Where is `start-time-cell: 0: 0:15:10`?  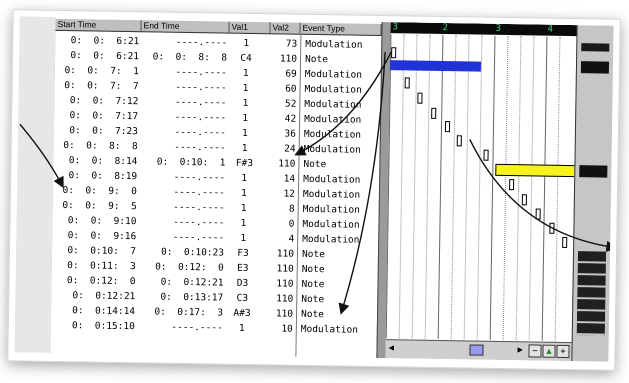 start-time-cell: 0: 0:15:10 is located at coordinates (95, 326).